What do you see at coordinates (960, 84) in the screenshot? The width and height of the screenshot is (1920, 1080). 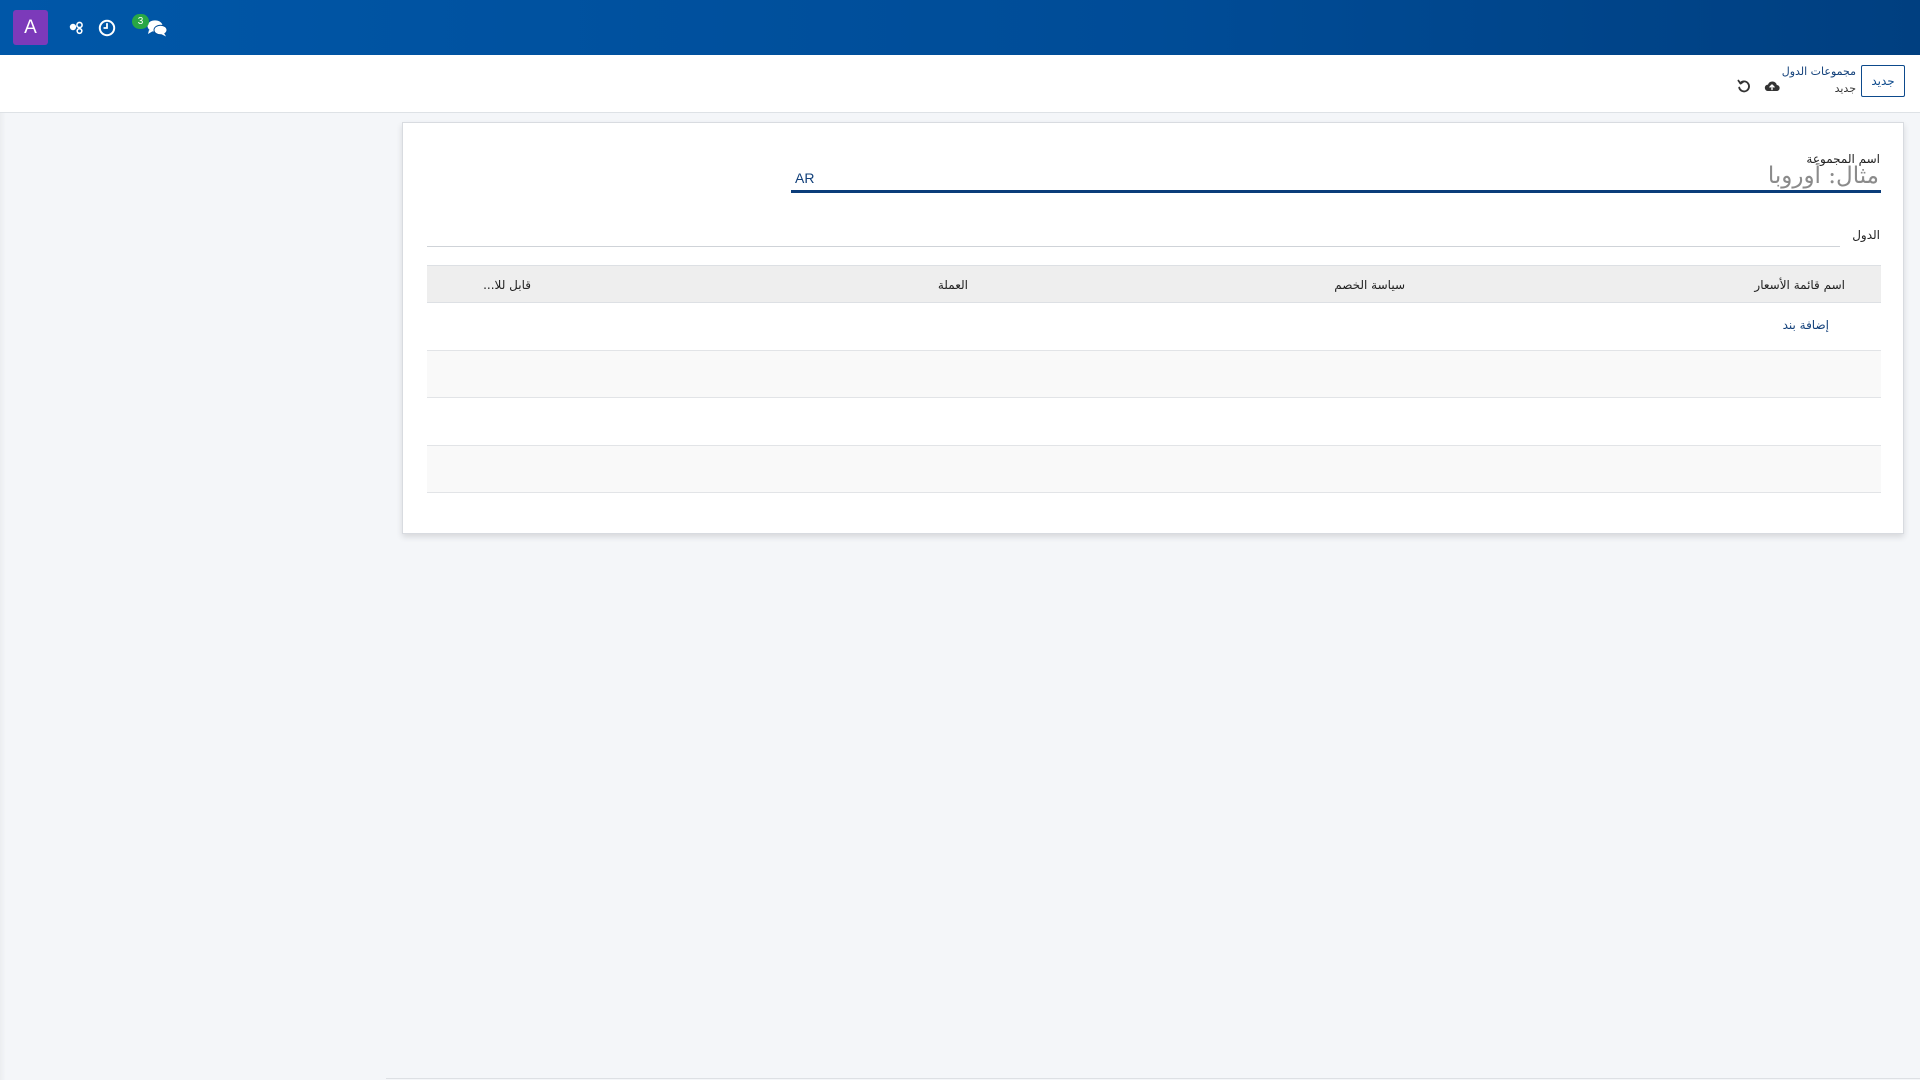 I see `control-panel: جديد مجموعات الدول جديد` at bounding box center [960, 84].